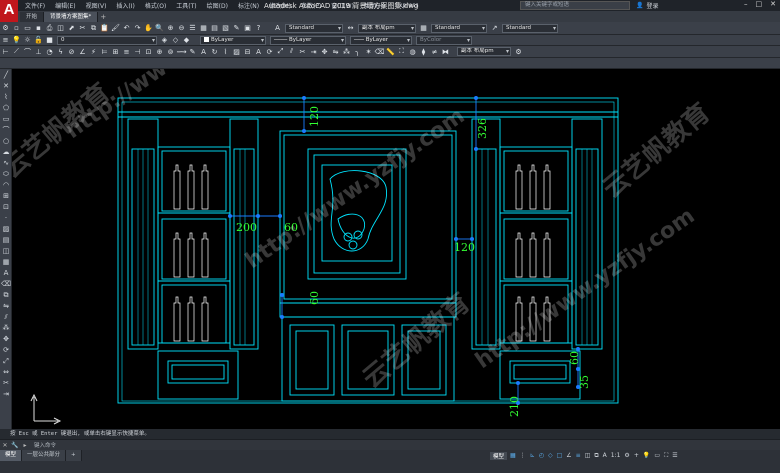 Image resolution: width=780 pixels, height=473 pixels. What do you see at coordinates (93, 28) in the screenshot?
I see `copy-icon: ⧉` at bounding box center [93, 28].